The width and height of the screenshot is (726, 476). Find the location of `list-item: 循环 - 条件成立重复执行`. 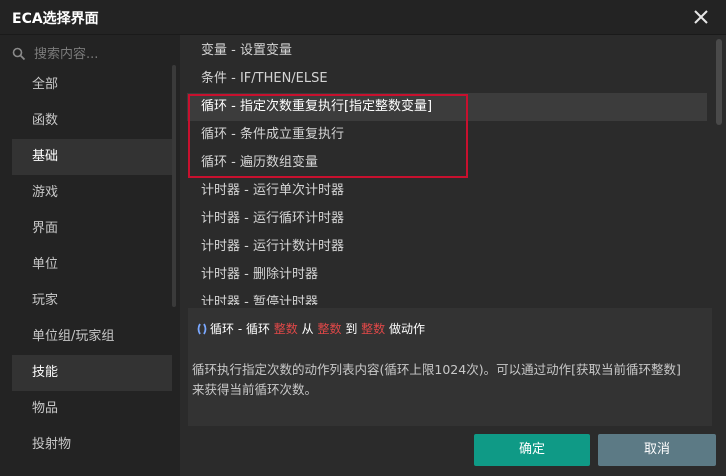

list-item: 循环 - 条件成立重复执行 is located at coordinates (447, 135).